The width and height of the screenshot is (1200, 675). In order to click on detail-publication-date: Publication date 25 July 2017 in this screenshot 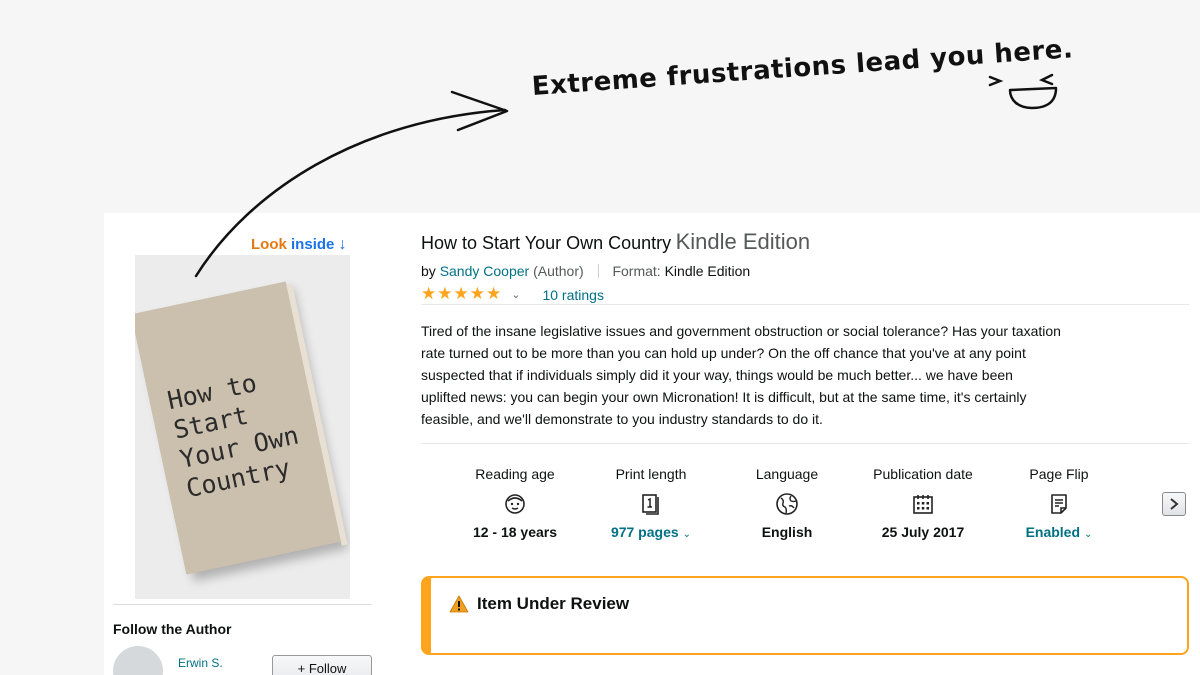, I will do `click(923, 503)`.